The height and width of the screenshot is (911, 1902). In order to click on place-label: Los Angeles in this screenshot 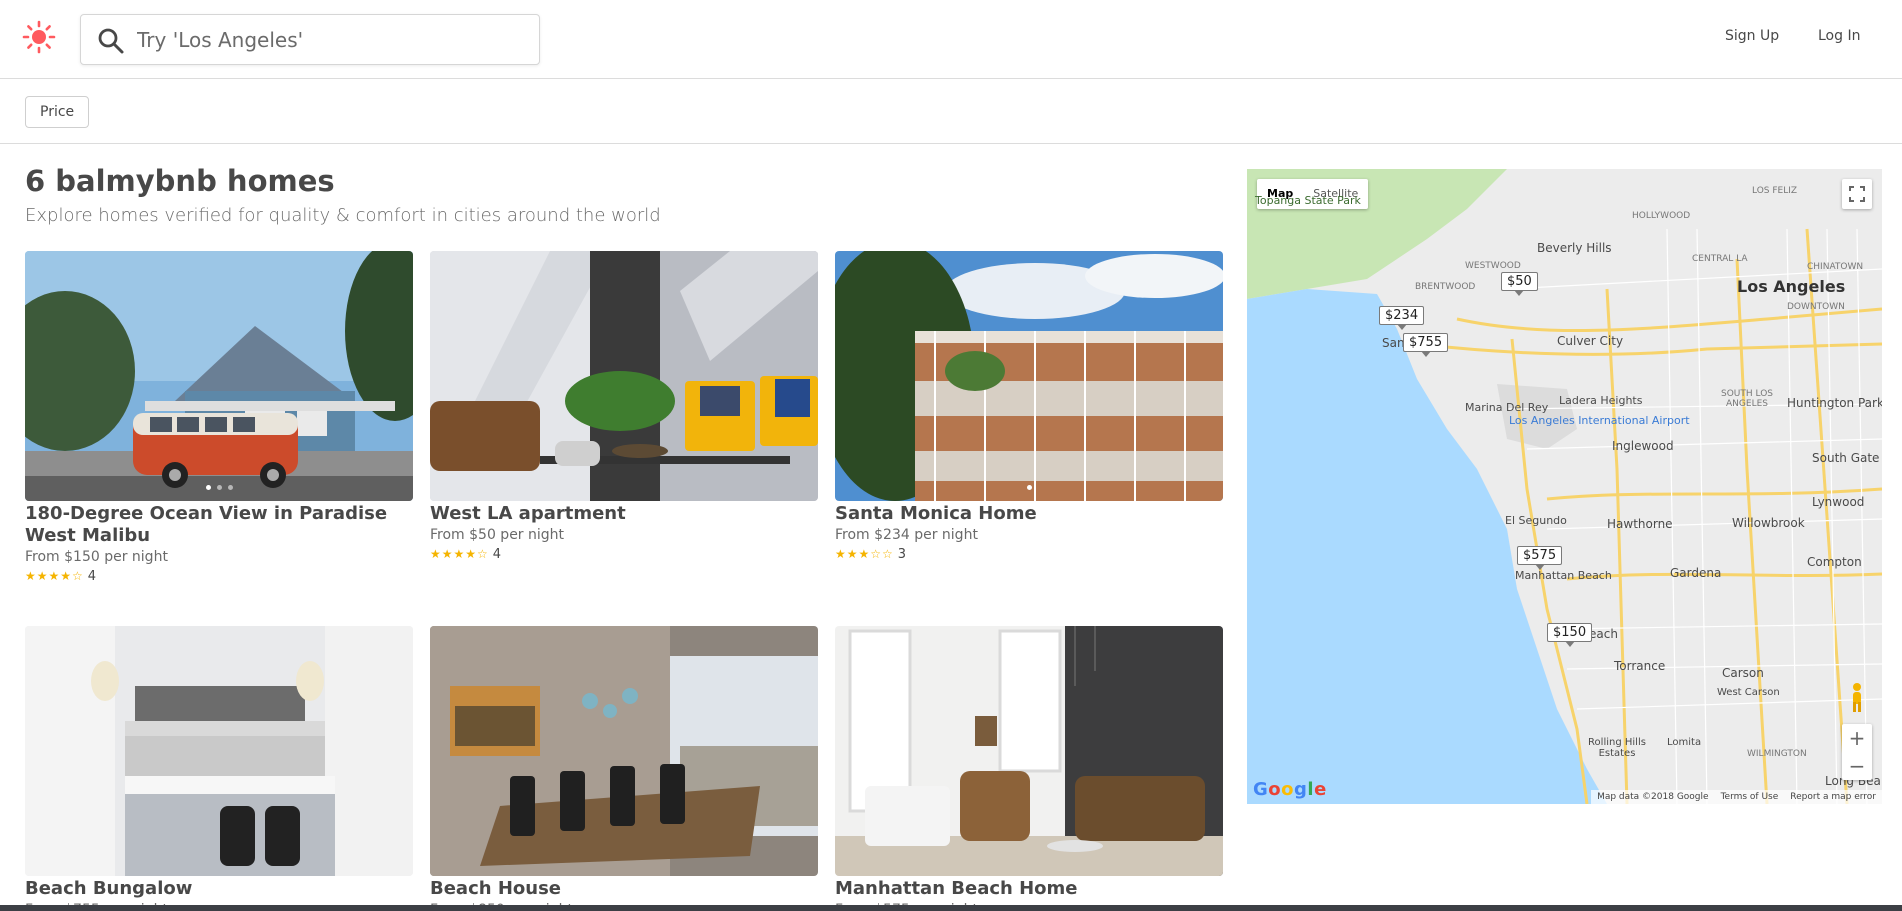, I will do `click(1791, 286)`.